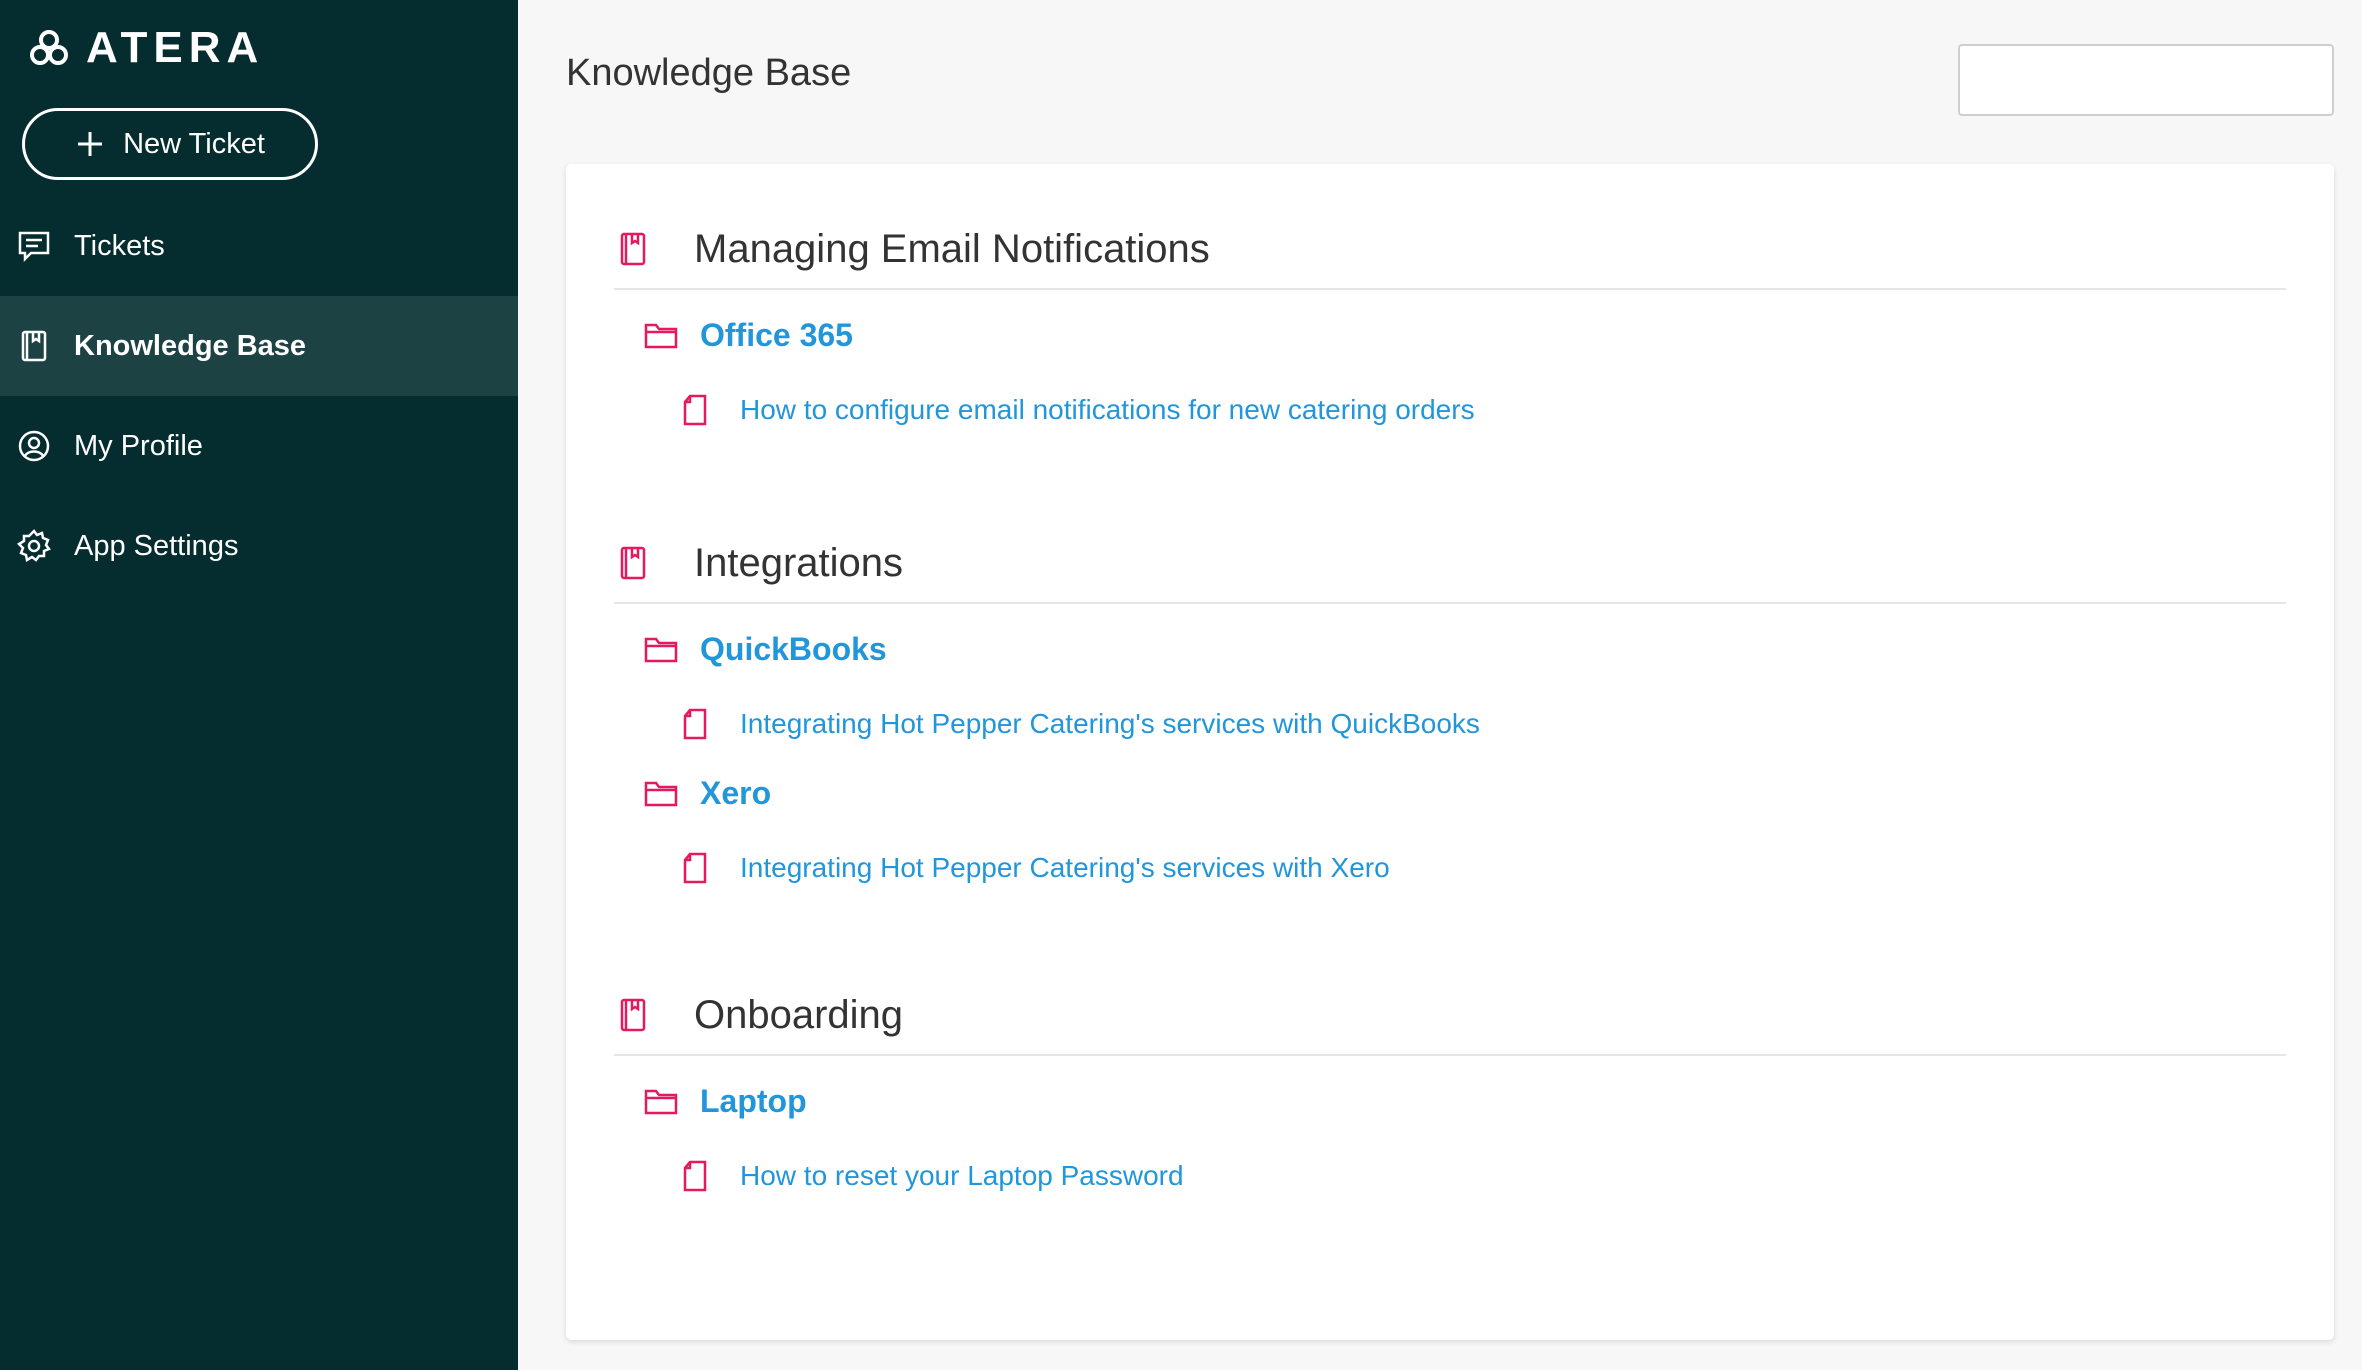  I want to click on folder-title: Xero, so click(736, 792).